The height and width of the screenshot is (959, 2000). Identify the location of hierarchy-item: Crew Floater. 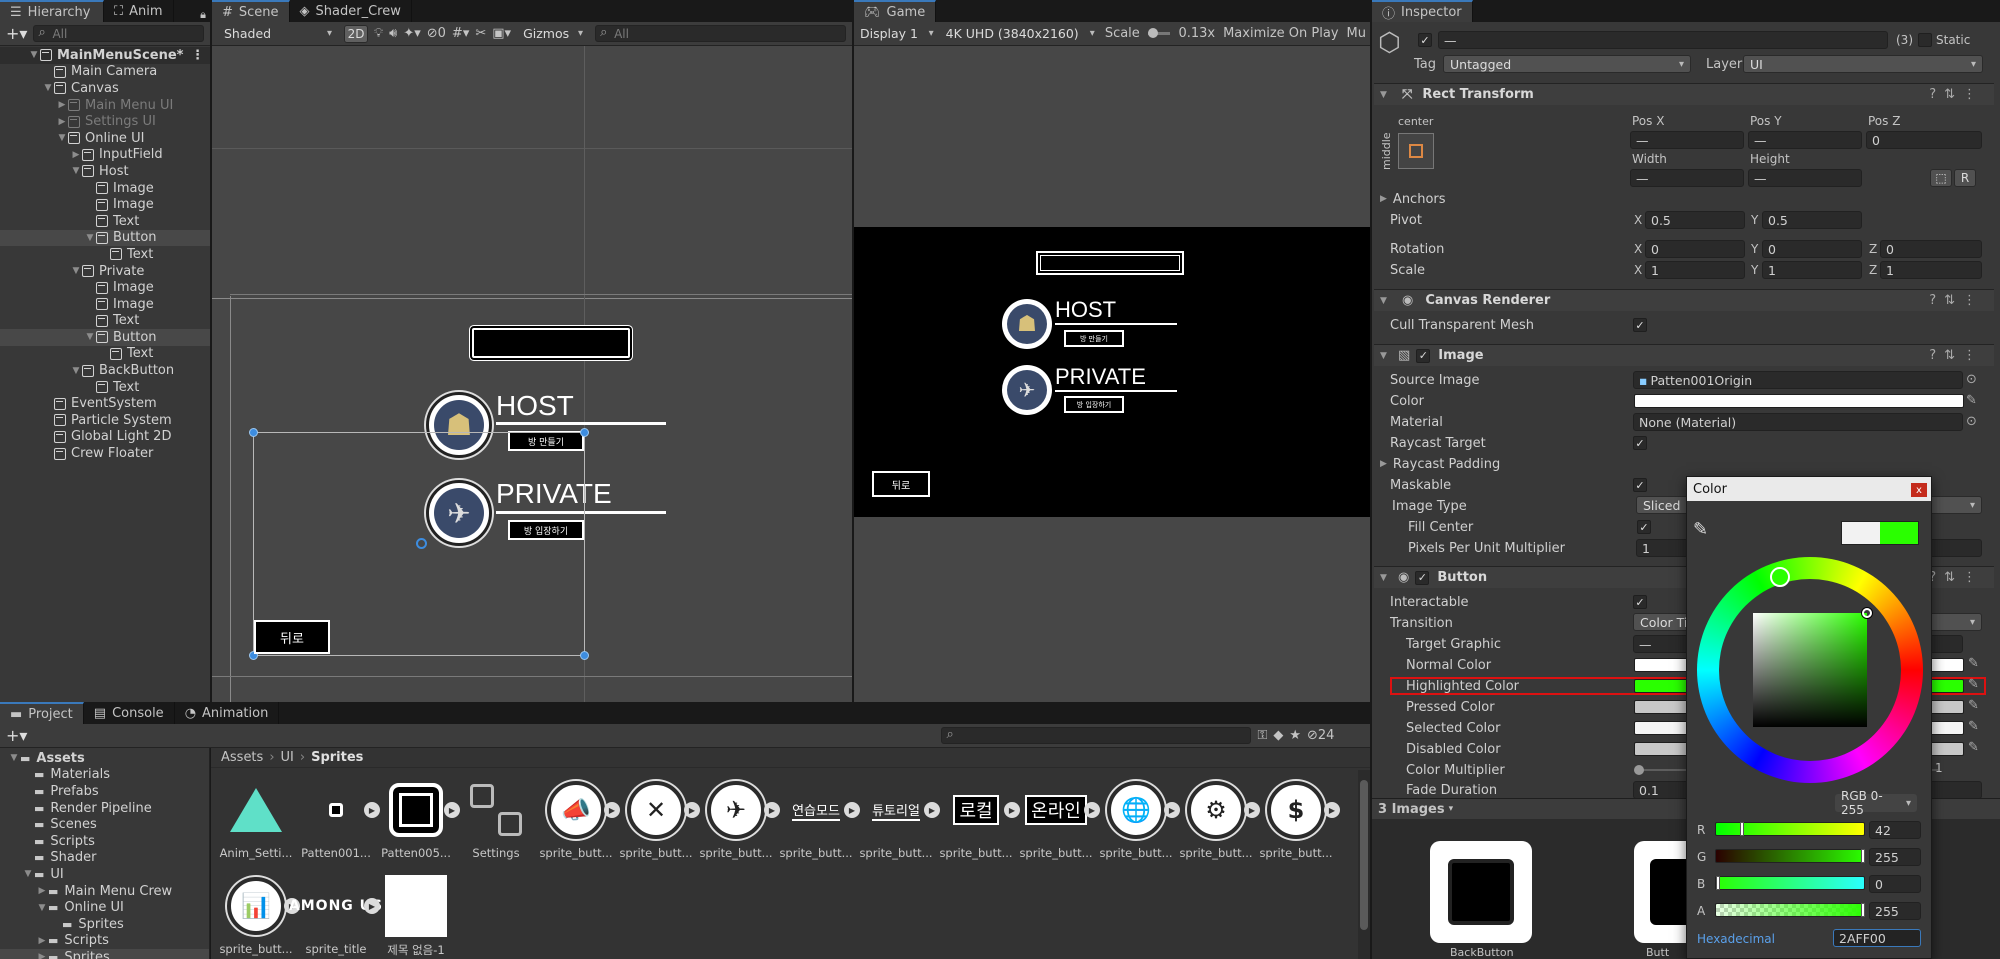
(105, 453).